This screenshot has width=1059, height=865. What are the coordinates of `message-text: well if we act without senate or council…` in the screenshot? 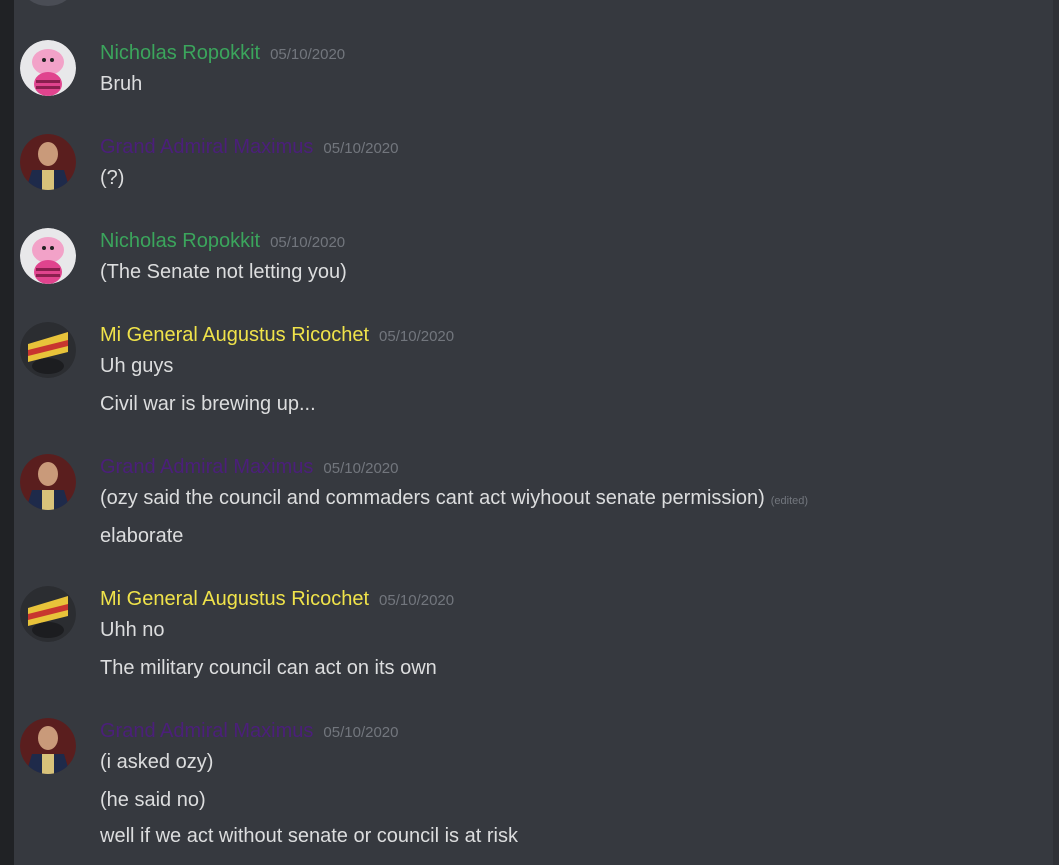 It's located at (309, 836).